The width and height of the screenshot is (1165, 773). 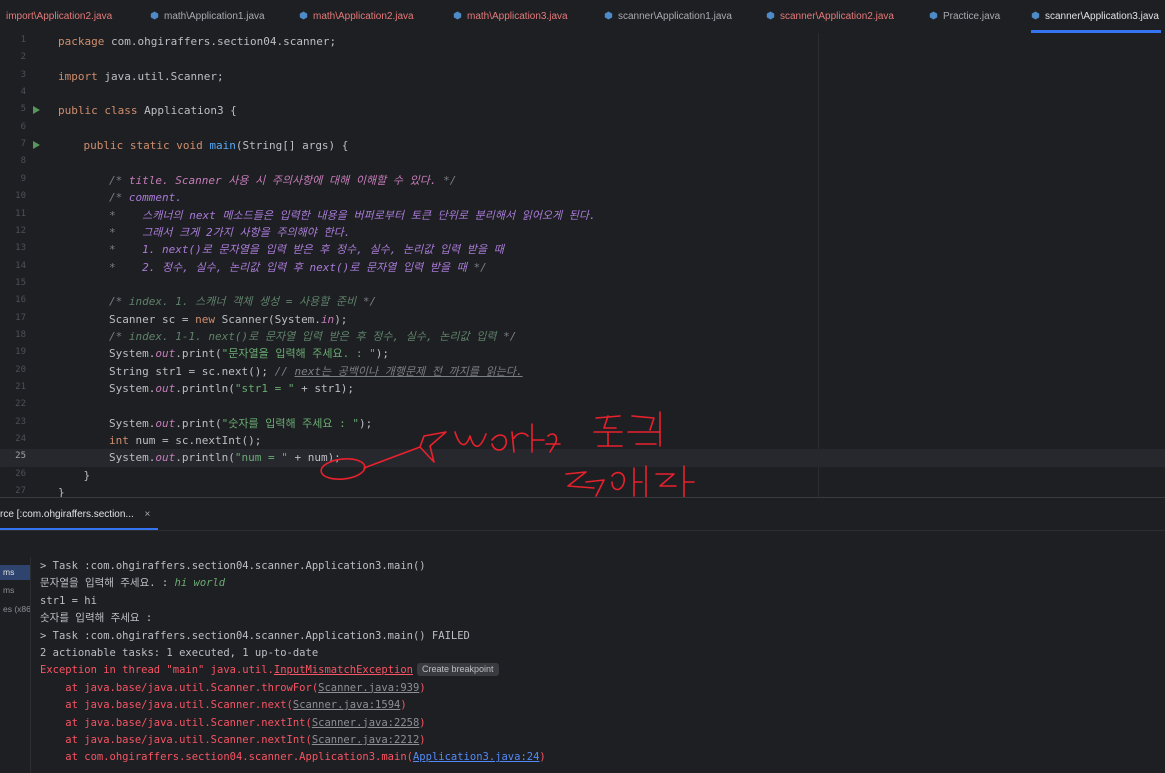 I want to click on code-line: 27}, so click(x=582, y=490).